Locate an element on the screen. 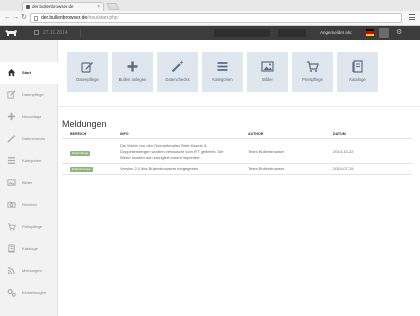  tile-label: Kategorien is located at coordinates (222, 79).